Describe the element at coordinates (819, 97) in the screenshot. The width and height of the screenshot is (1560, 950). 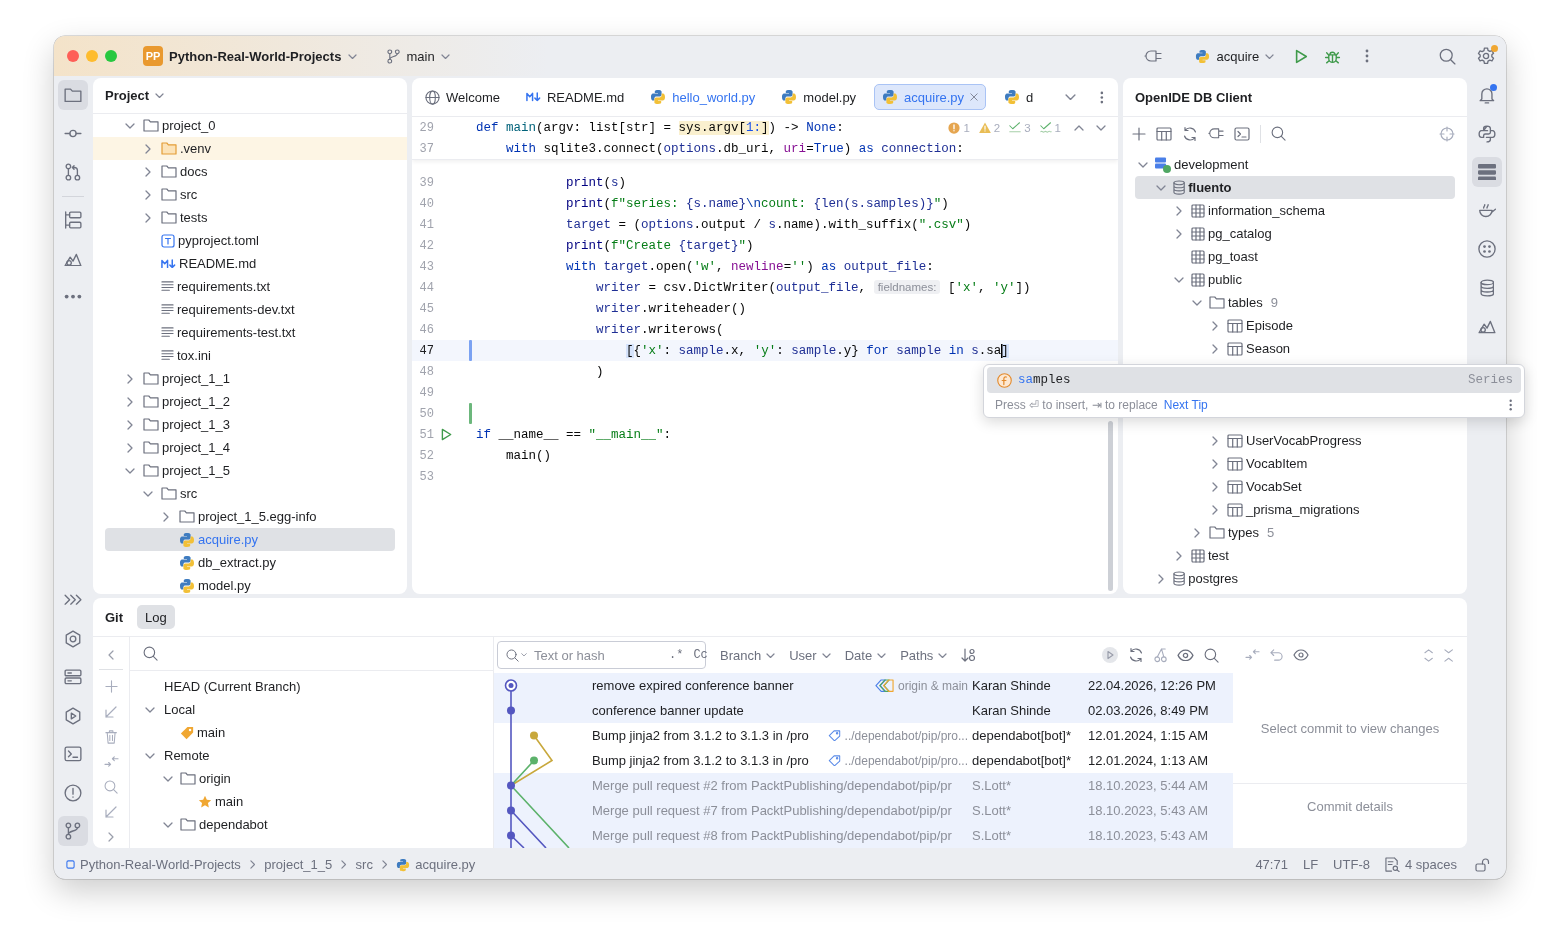
I see `editor-tab: model.py` at that location.